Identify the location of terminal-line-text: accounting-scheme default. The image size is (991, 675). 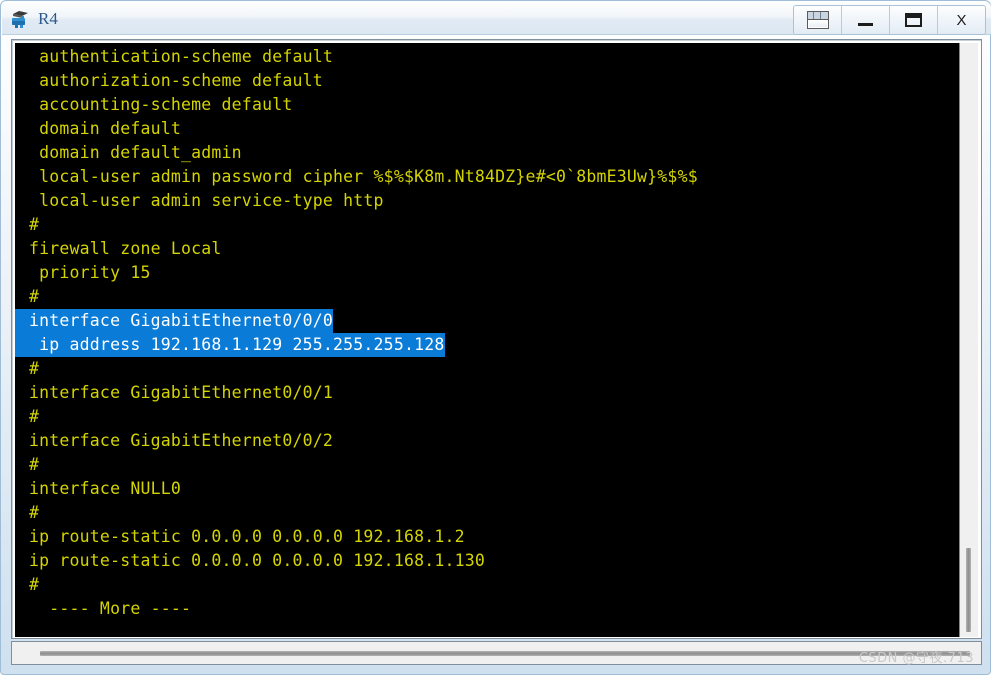
(161, 104).